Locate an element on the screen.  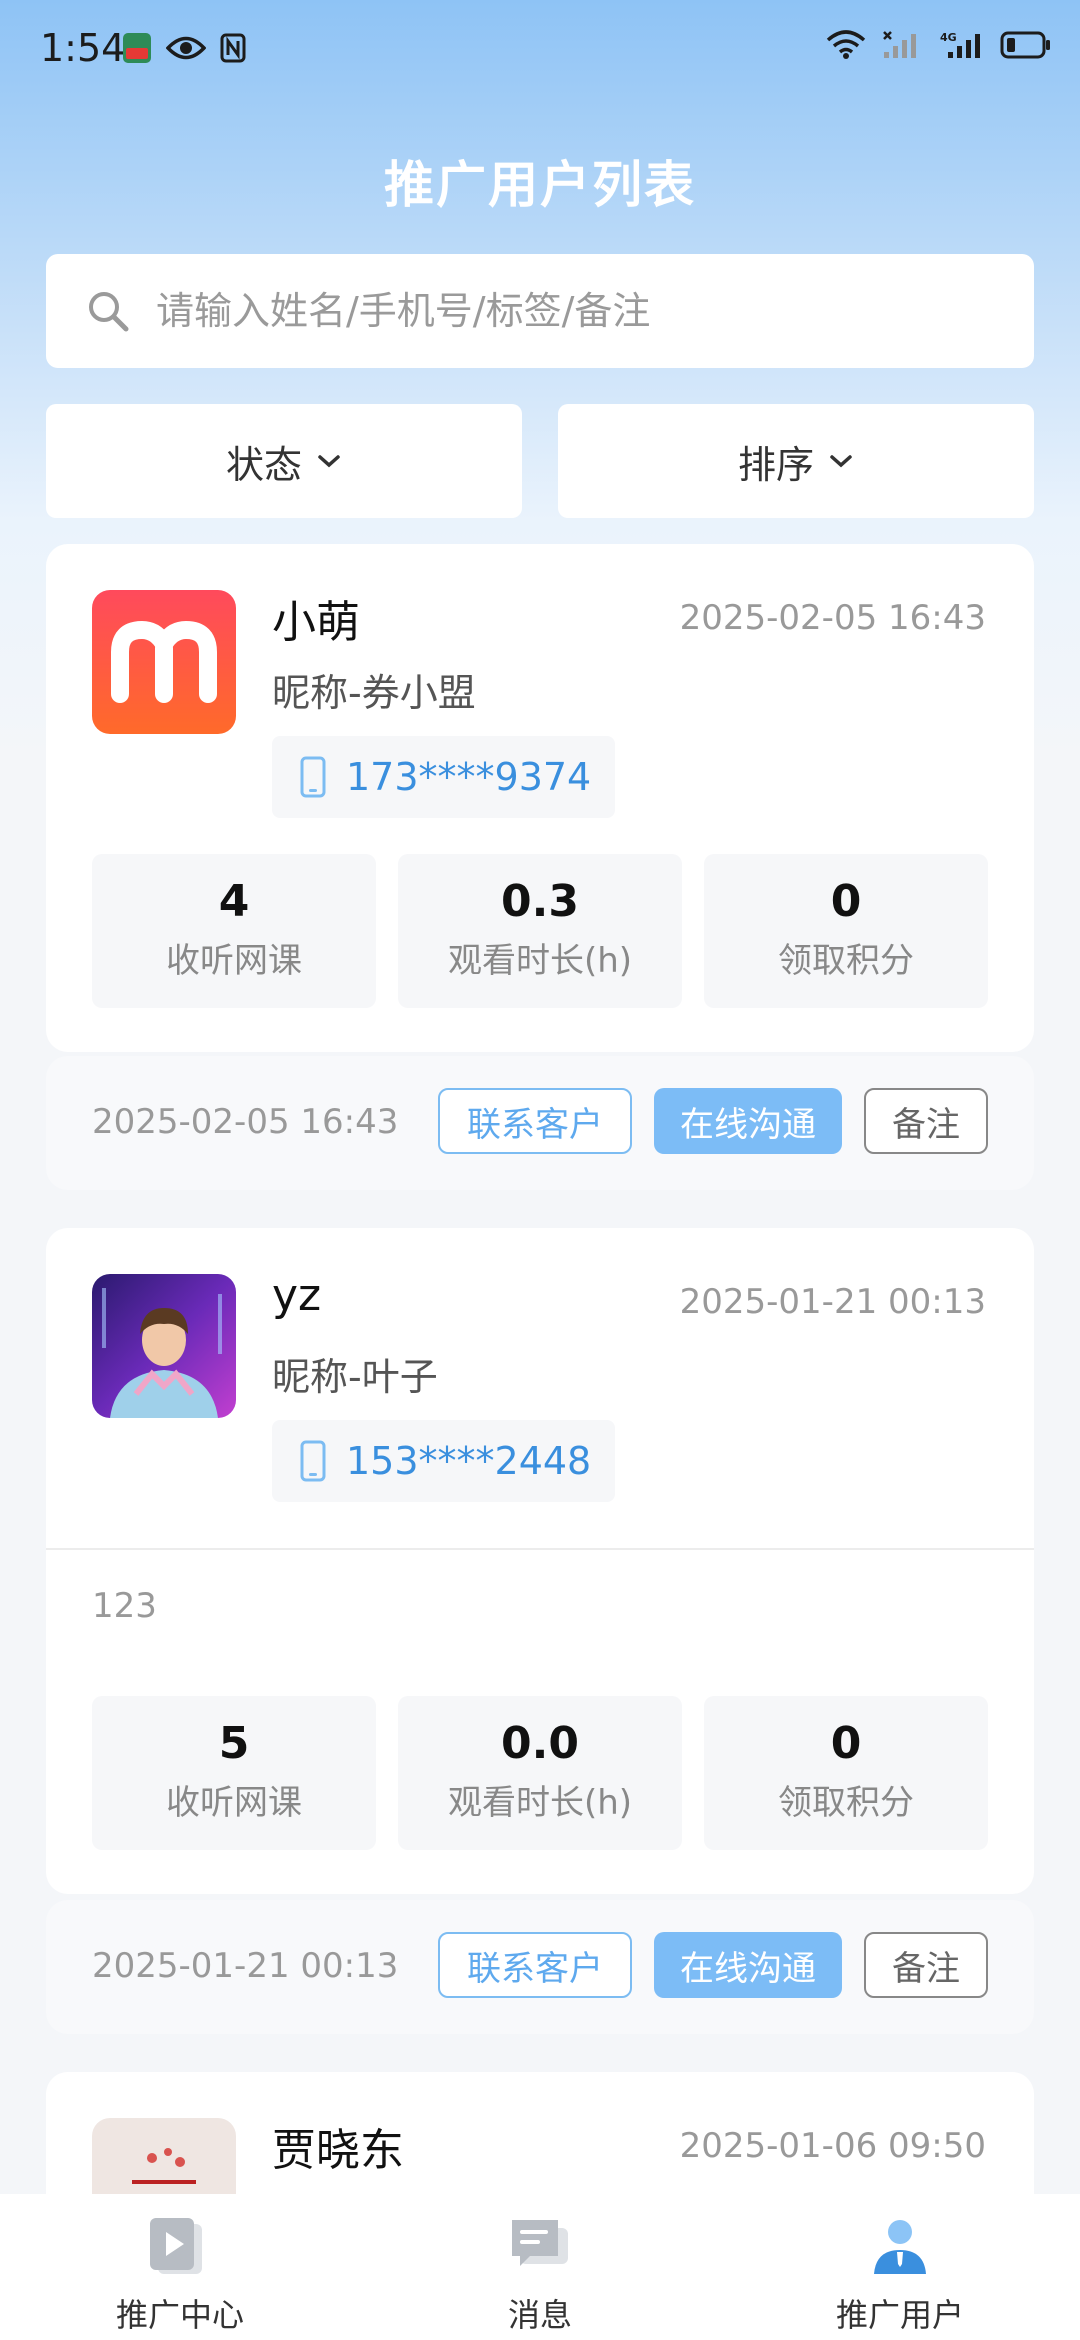
app-notification-icon is located at coordinates (137, 50).